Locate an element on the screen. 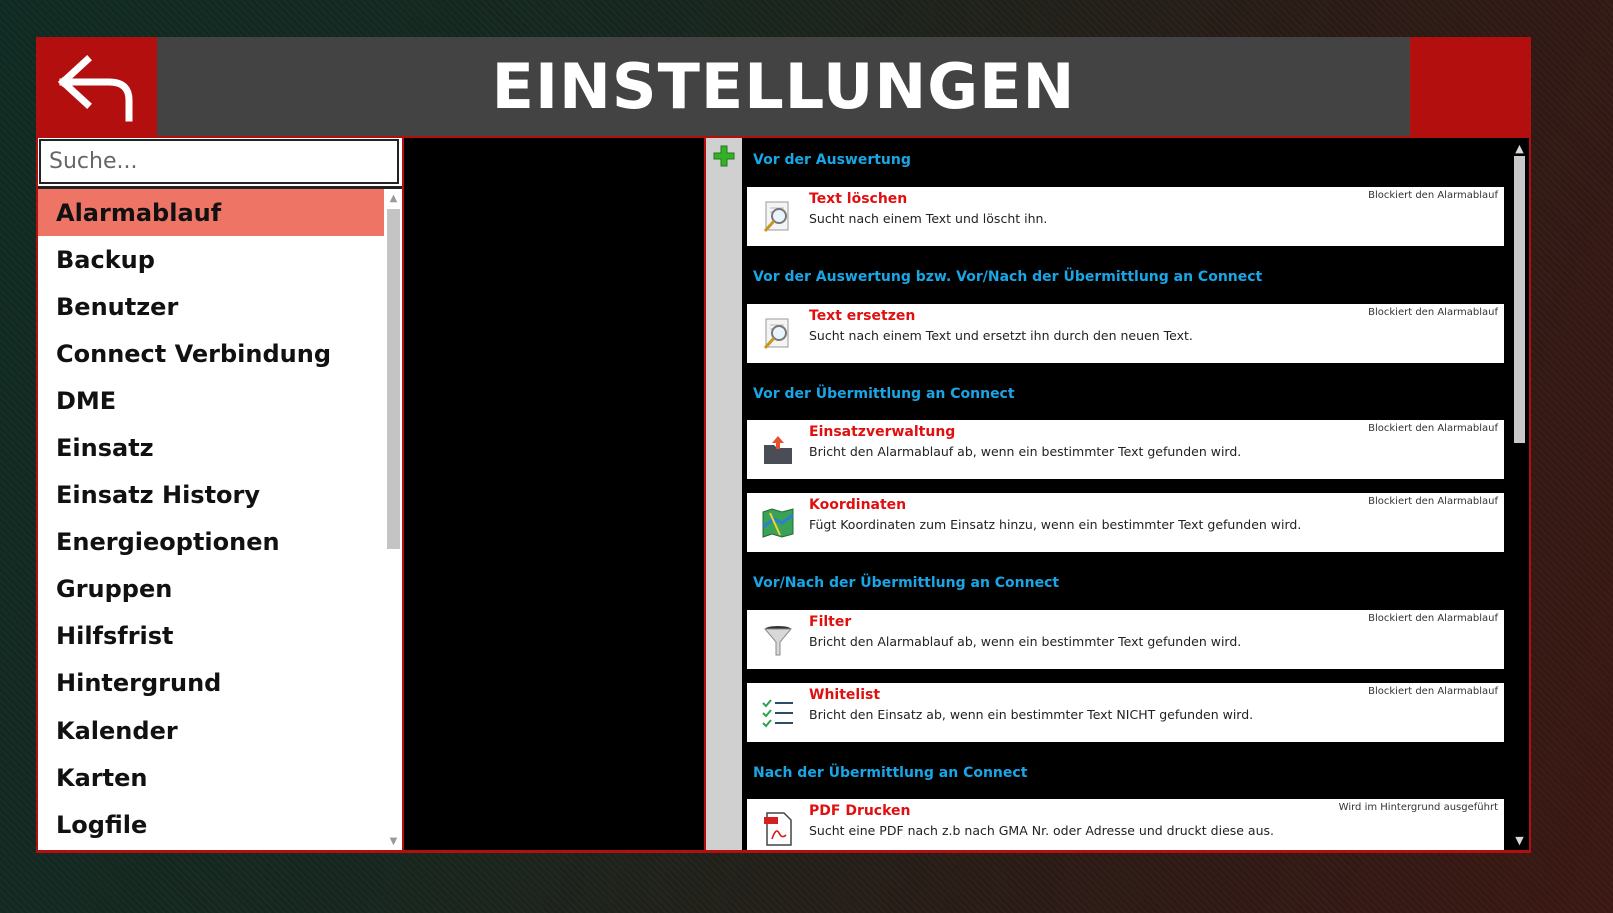  preview-area is located at coordinates (554, 494).